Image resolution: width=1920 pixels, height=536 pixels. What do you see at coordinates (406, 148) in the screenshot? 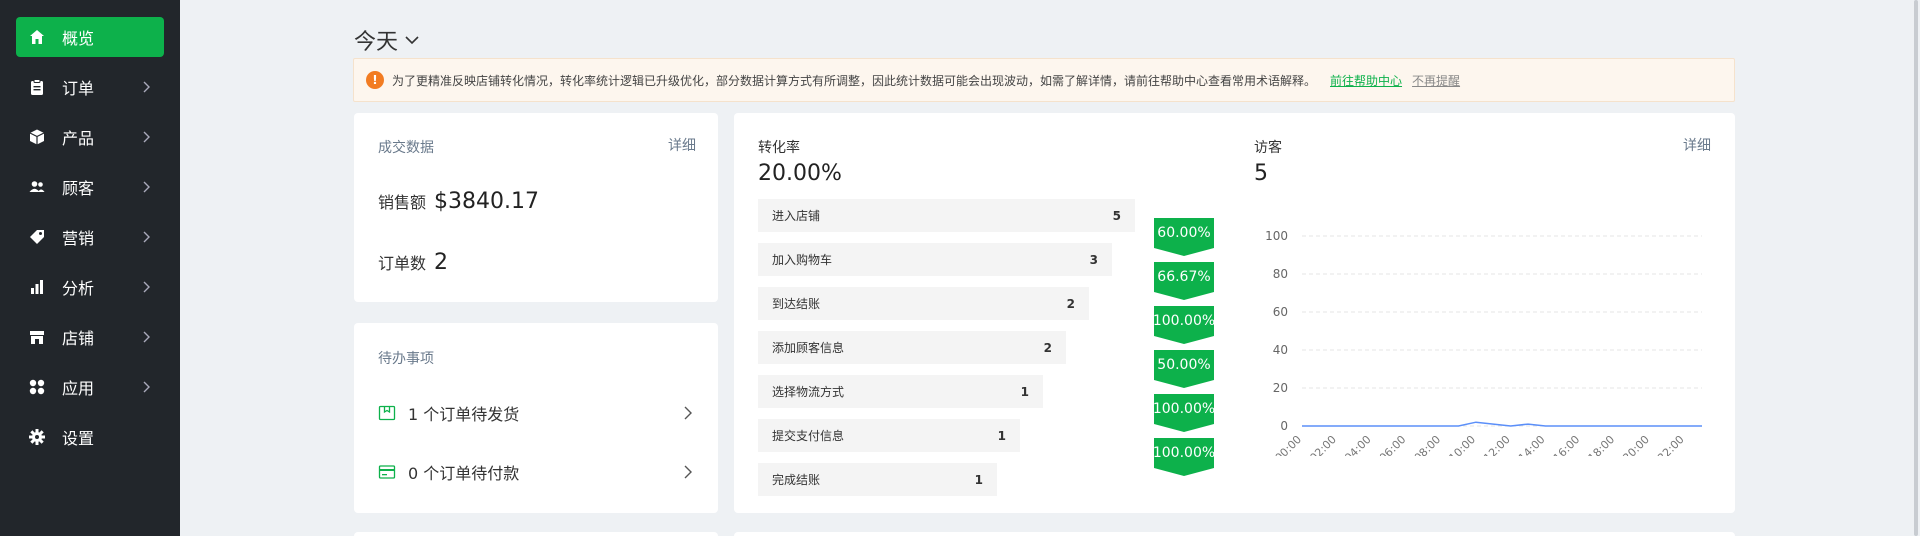
I see `sales-title: 成交数据` at bounding box center [406, 148].